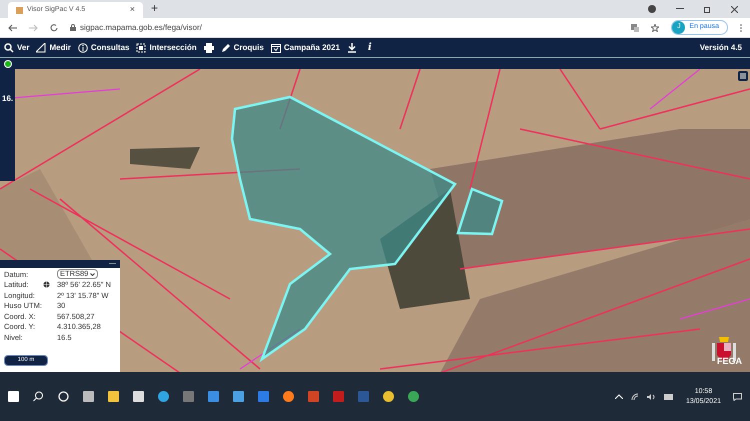  What do you see at coordinates (618, 396) in the screenshot?
I see `chevron-up-icon` at bounding box center [618, 396].